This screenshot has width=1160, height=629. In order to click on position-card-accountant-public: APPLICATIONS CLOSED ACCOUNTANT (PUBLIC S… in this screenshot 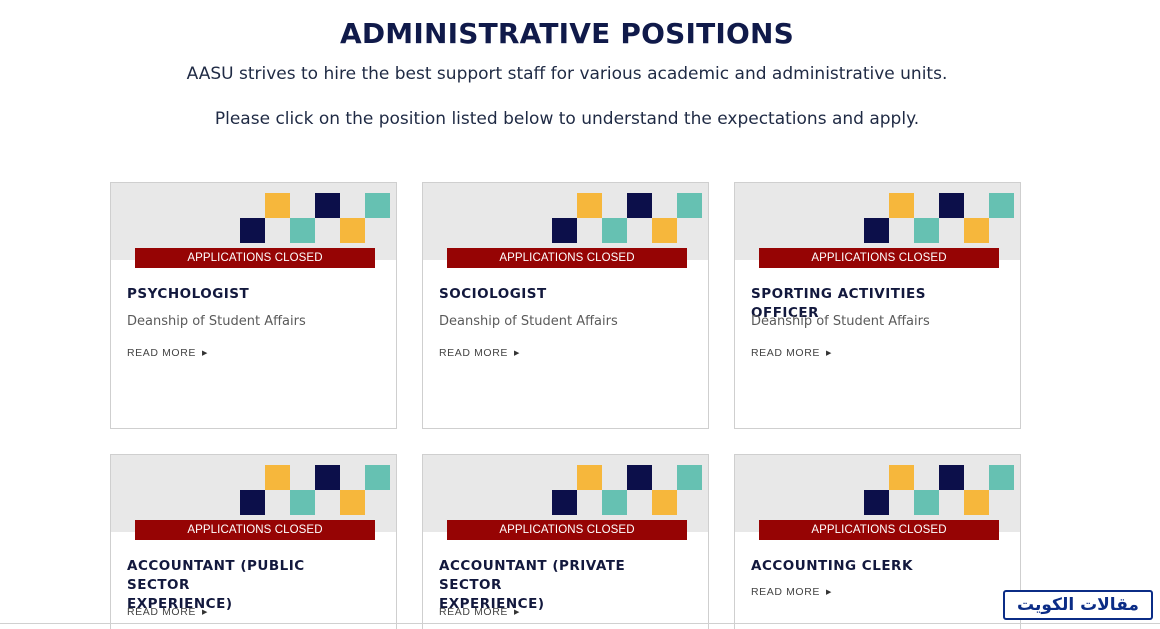, I will do `click(253, 541)`.